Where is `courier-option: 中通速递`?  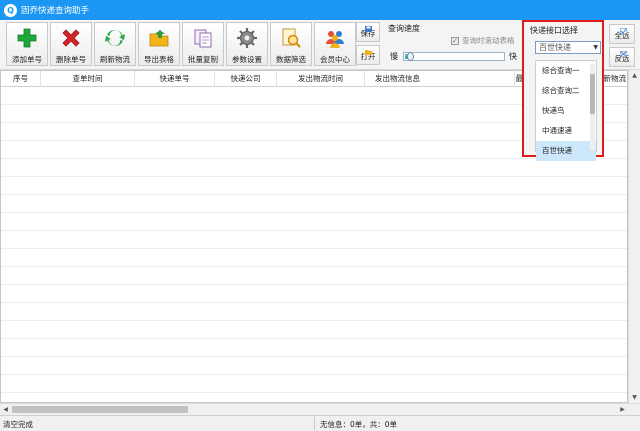 courier-option: 中通速递 is located at coordinates (566, 131).